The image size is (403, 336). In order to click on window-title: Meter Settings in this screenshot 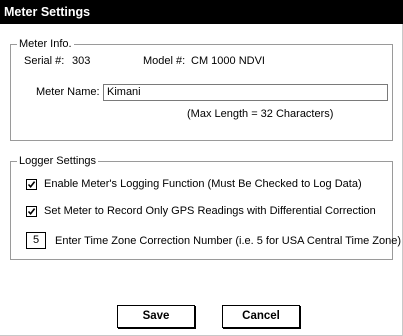, I will do `click(201, 12)`.